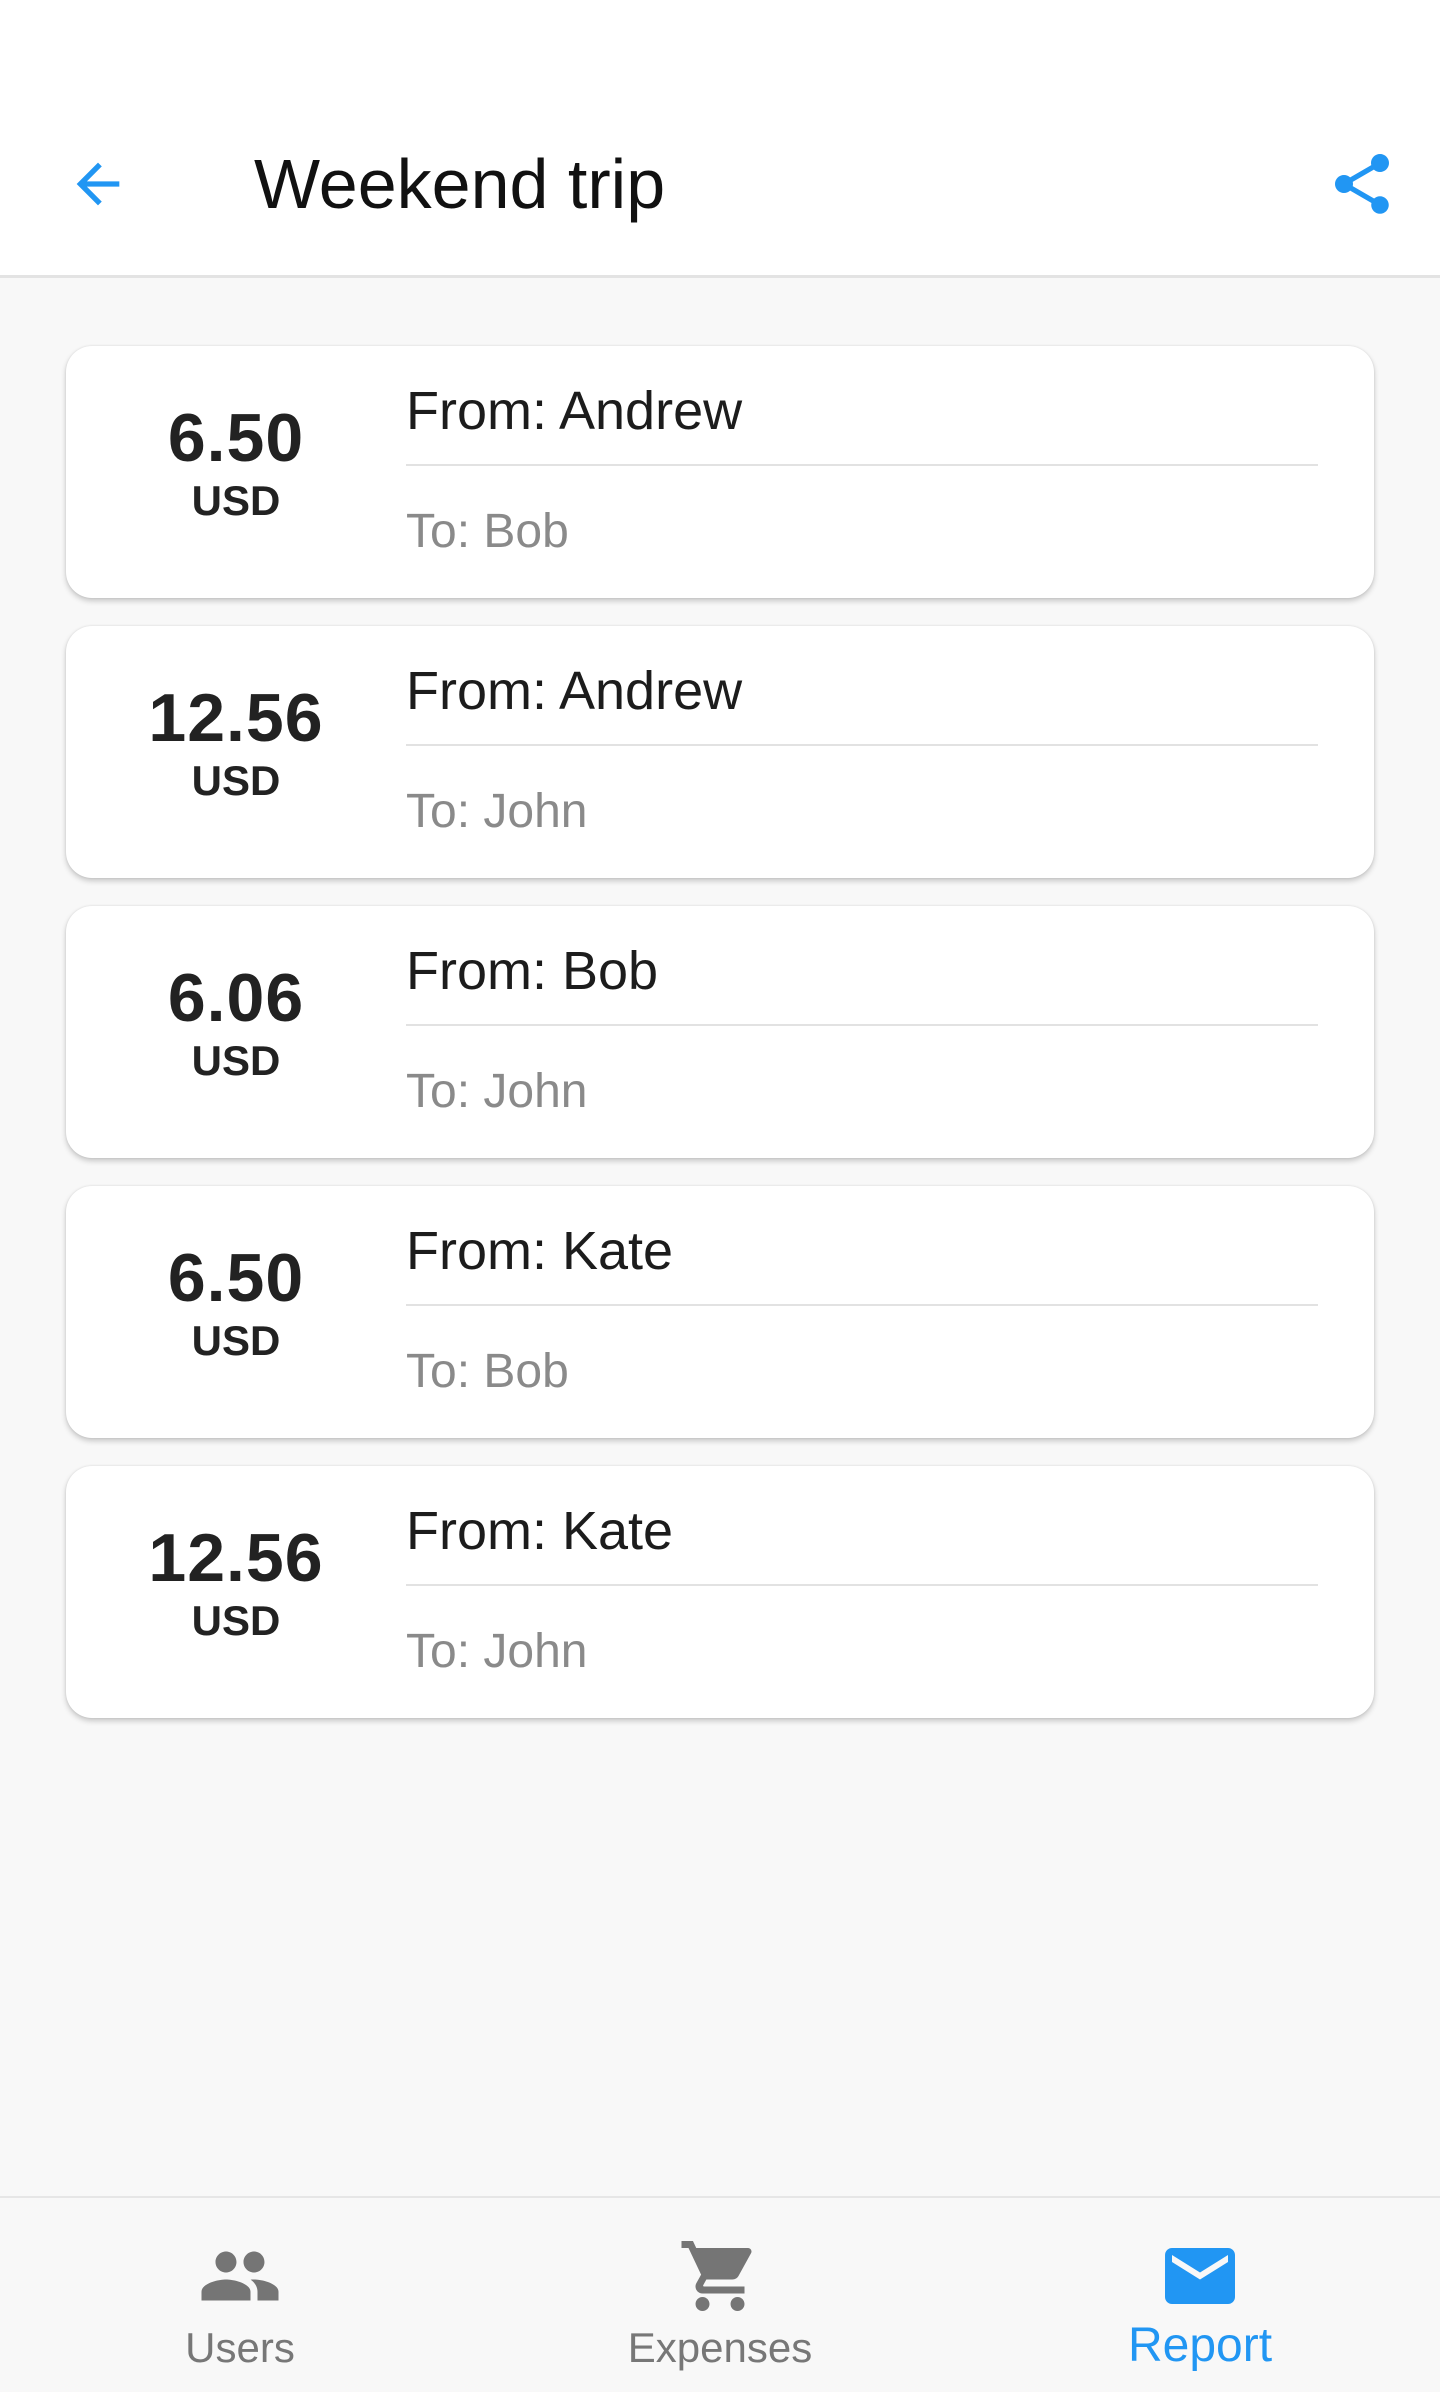 Image resolution: width=1440 pixels, height=2392 pixels. Describe the element at coordinates (862, 752) in the screenshot. I see `transfer-details: From: Andrew To: John` at that location.